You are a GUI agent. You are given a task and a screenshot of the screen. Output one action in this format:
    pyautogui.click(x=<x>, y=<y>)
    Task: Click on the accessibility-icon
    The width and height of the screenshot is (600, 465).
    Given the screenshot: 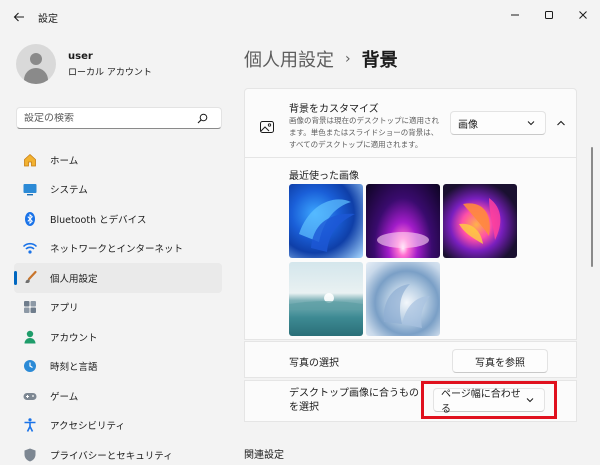 What is the action you would take?
    pyautogui.click(x=30, y=425)
    